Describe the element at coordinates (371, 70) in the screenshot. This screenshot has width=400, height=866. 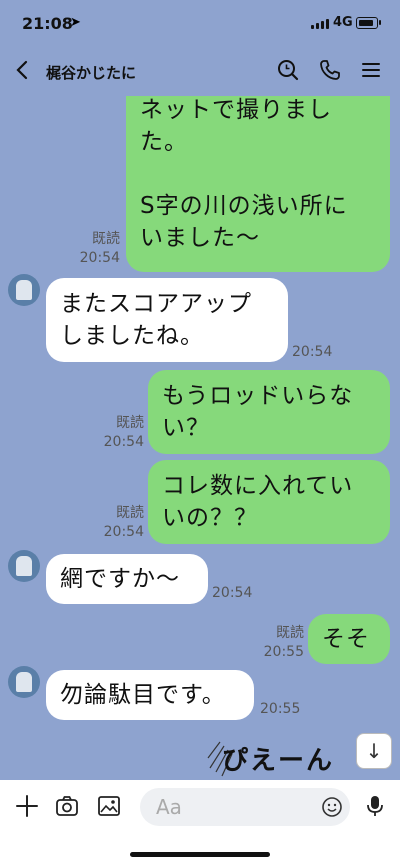
I see `menu-icon` at that location.